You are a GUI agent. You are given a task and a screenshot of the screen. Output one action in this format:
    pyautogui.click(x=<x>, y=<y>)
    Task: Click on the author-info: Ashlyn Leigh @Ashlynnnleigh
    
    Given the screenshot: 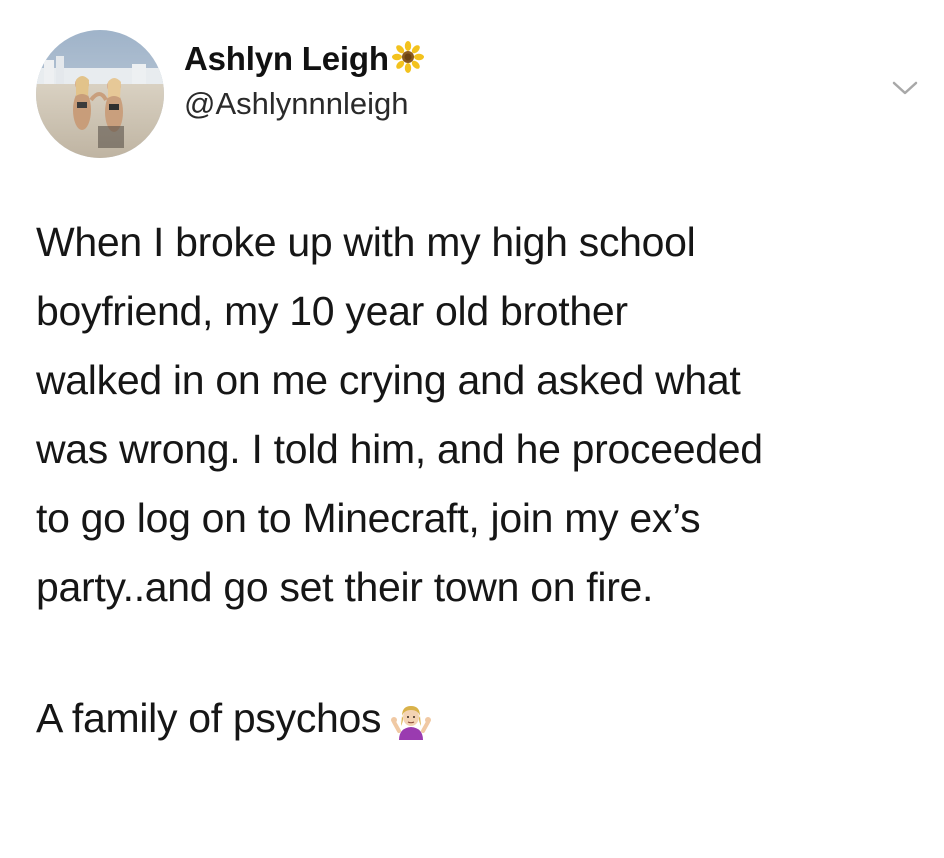 What is the action you would take?
    pyautogui.click(x=304, y=80)
    